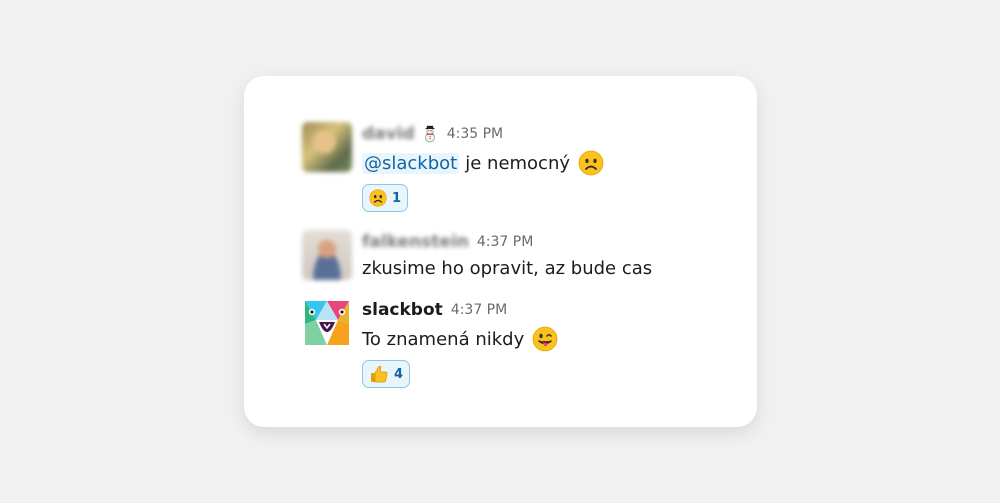  I want to click on message-text: @slackbot je nemocný, so click(549, 163).